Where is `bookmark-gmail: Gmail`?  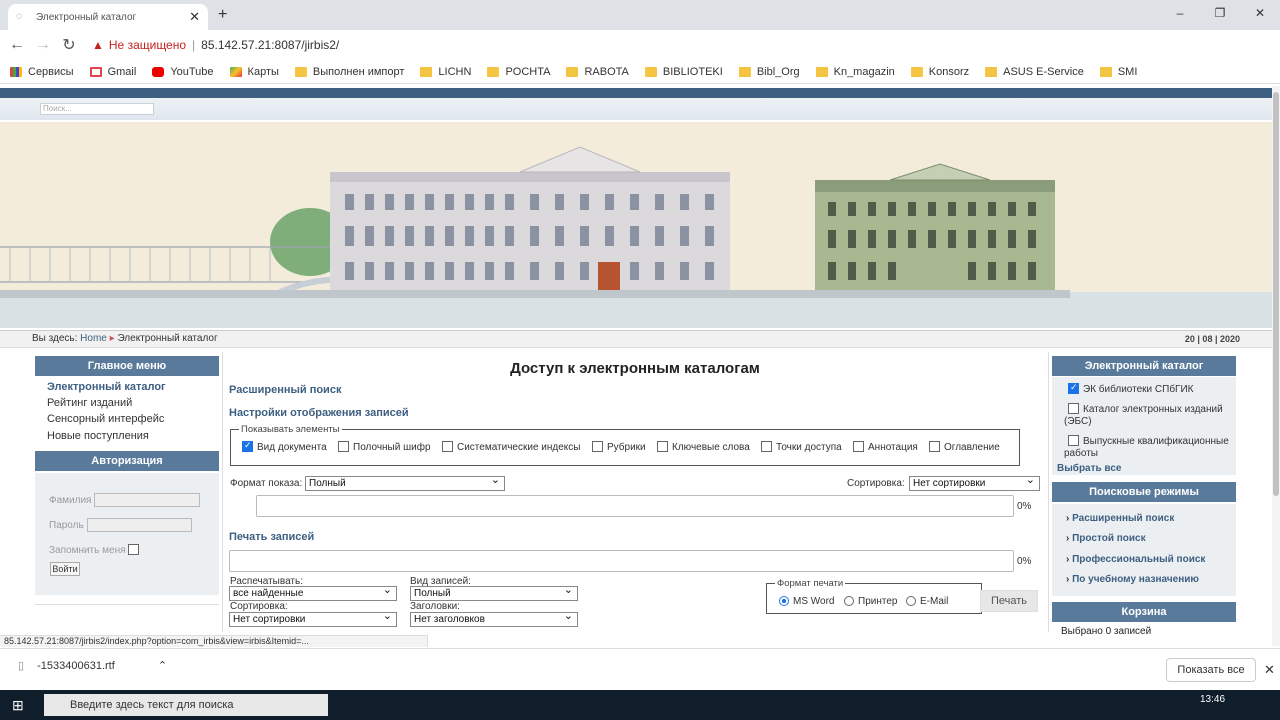
bookmark-gmail: Gmail is located at coordinates (112, 72).